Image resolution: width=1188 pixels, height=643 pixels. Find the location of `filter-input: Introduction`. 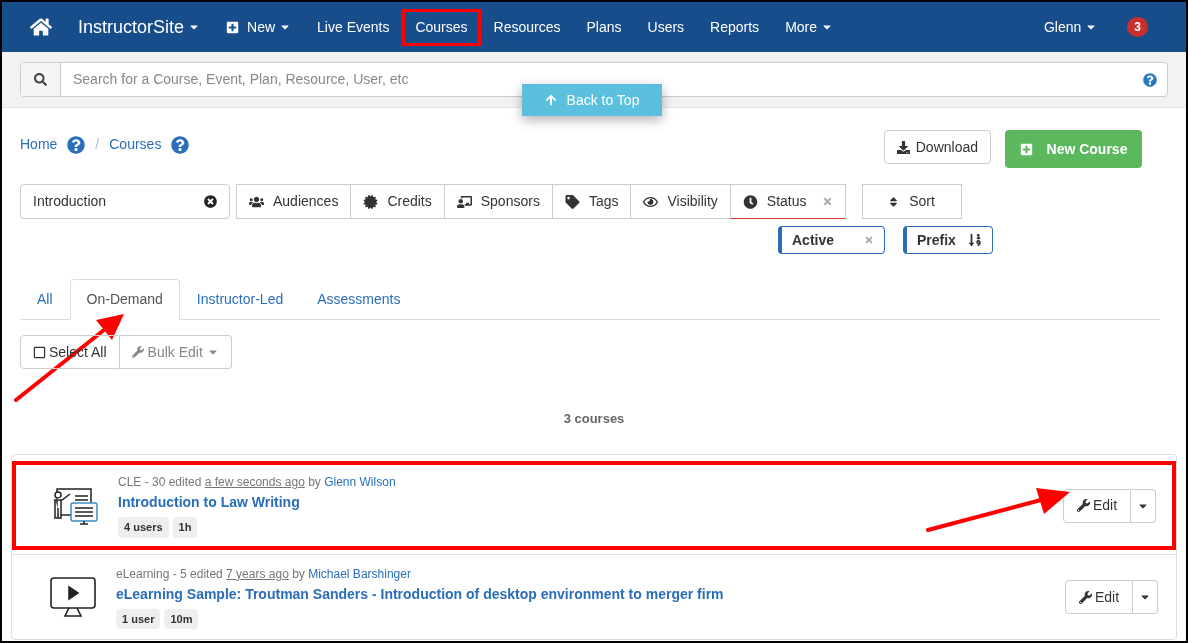

filter-input: Introduction is located at coordinates (125, 201).